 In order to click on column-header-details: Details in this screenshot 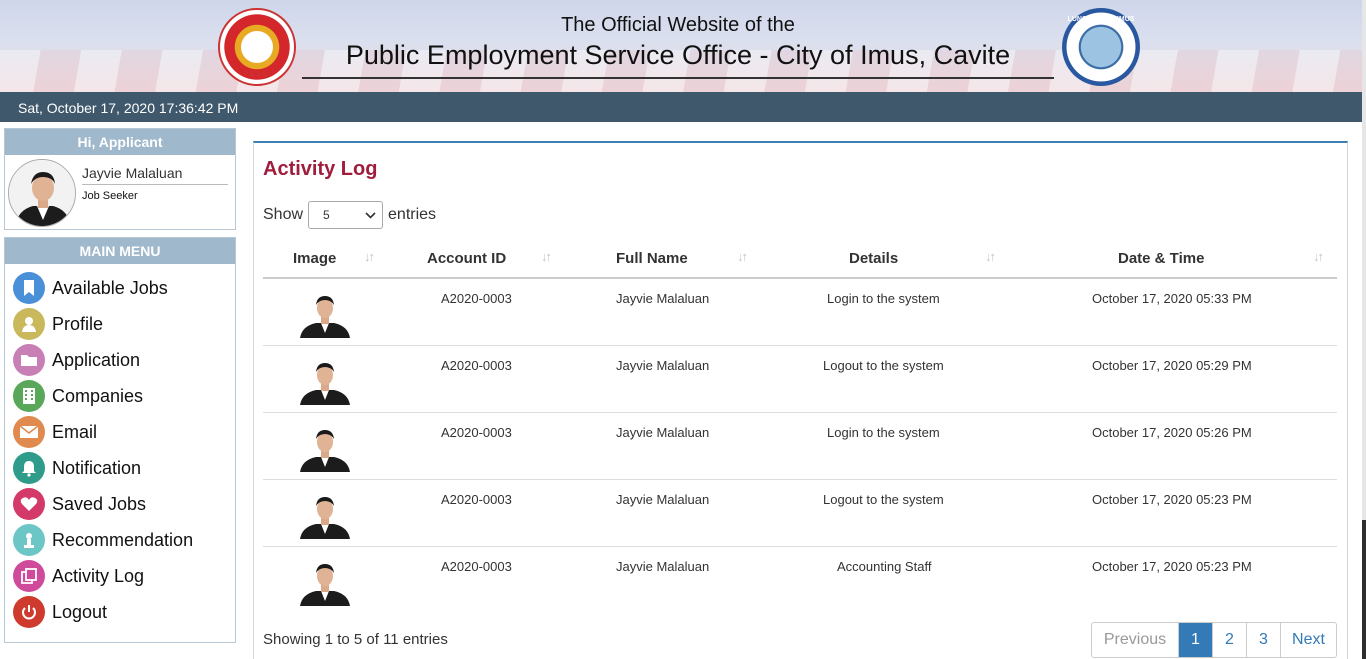, I will do `click(873, 258)`.